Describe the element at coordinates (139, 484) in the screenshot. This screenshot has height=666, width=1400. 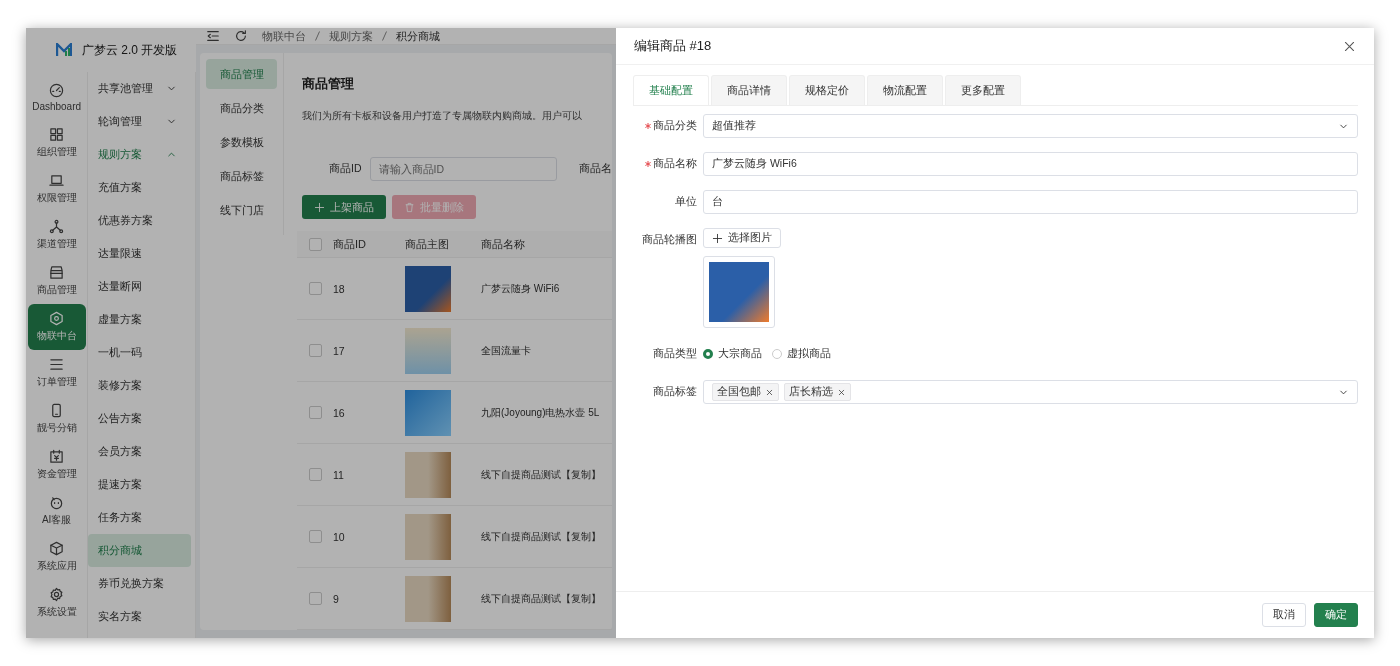
I see `sidebar-item: 提速方案` at that location.